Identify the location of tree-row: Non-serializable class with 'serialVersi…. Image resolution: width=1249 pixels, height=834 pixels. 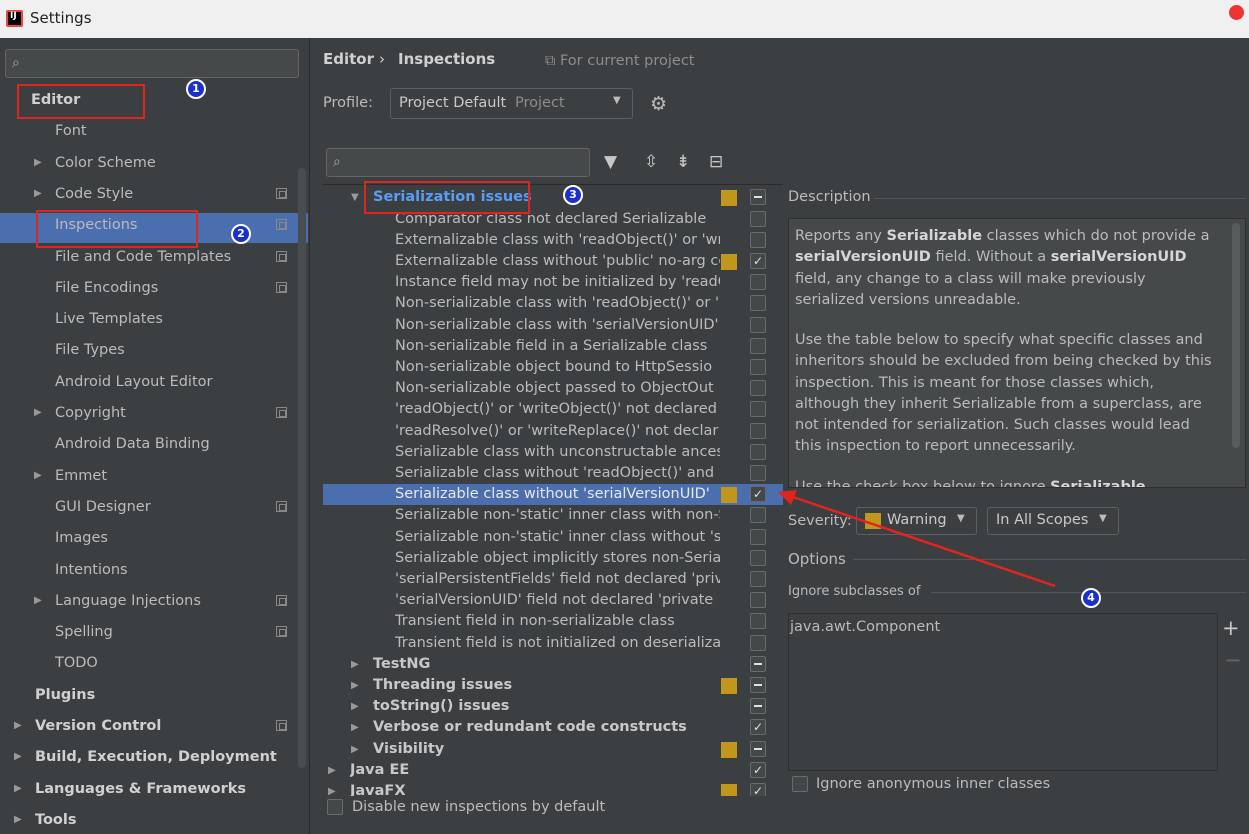
(553, 325).